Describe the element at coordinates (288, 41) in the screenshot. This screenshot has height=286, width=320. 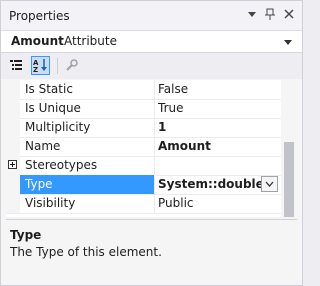
I see `object-dropdown-icon` at that location.